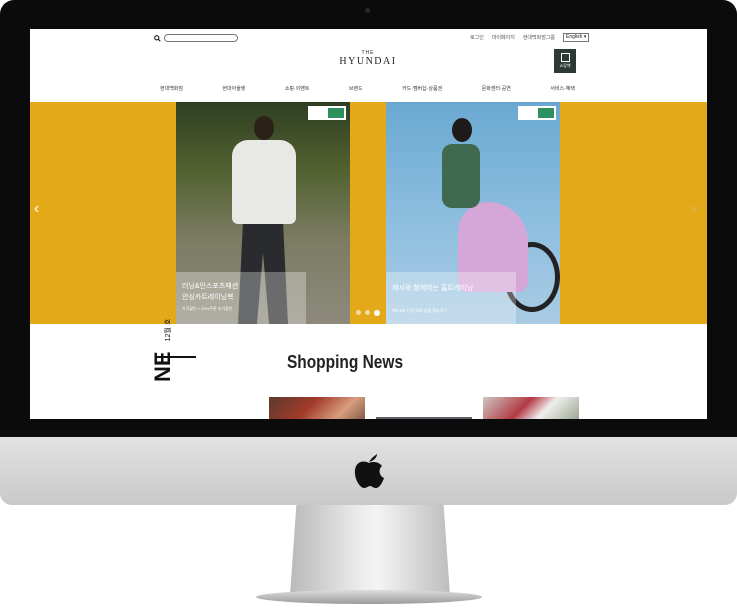  I want to click on nav-item-department-store: 현대백화점, so click(171, 88).